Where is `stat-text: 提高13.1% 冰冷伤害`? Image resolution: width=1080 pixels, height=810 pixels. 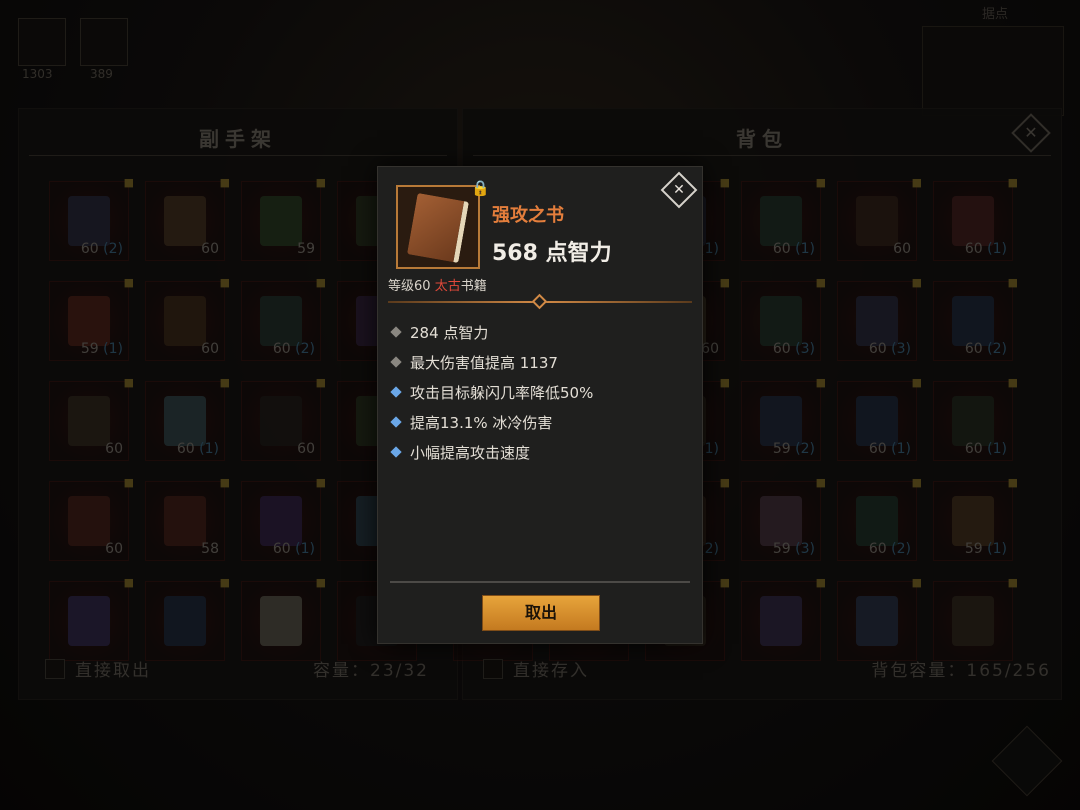
stat-text: 提高13.1% 冰冷伤害 is located at coordinates (481, 422).